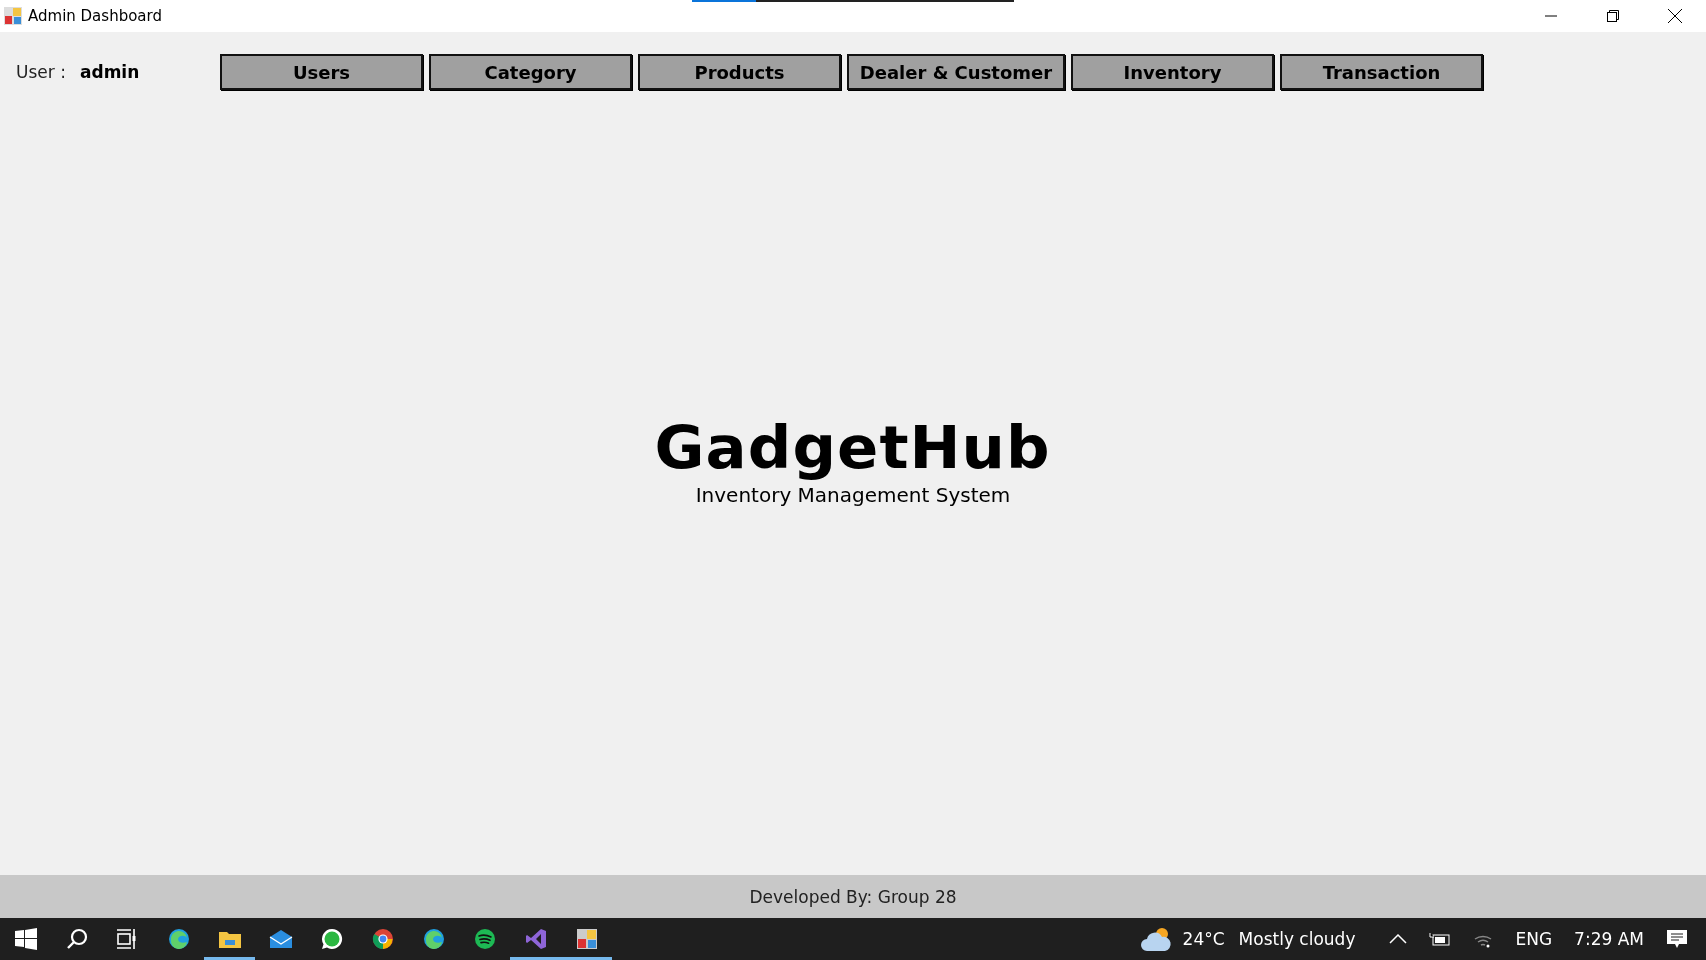  What do you see at coordinates (76, 939) in the screenshot?
I see `search-icon` at bounding box center [76, 939].